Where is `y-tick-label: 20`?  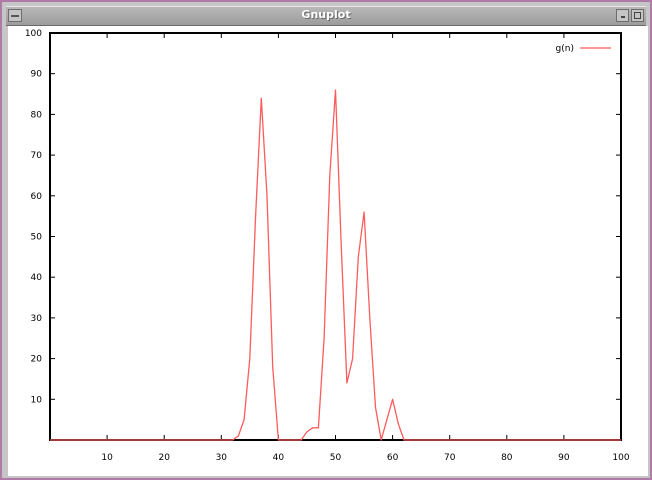 y-tick-label: 20 is located at coordinates (37, 360).